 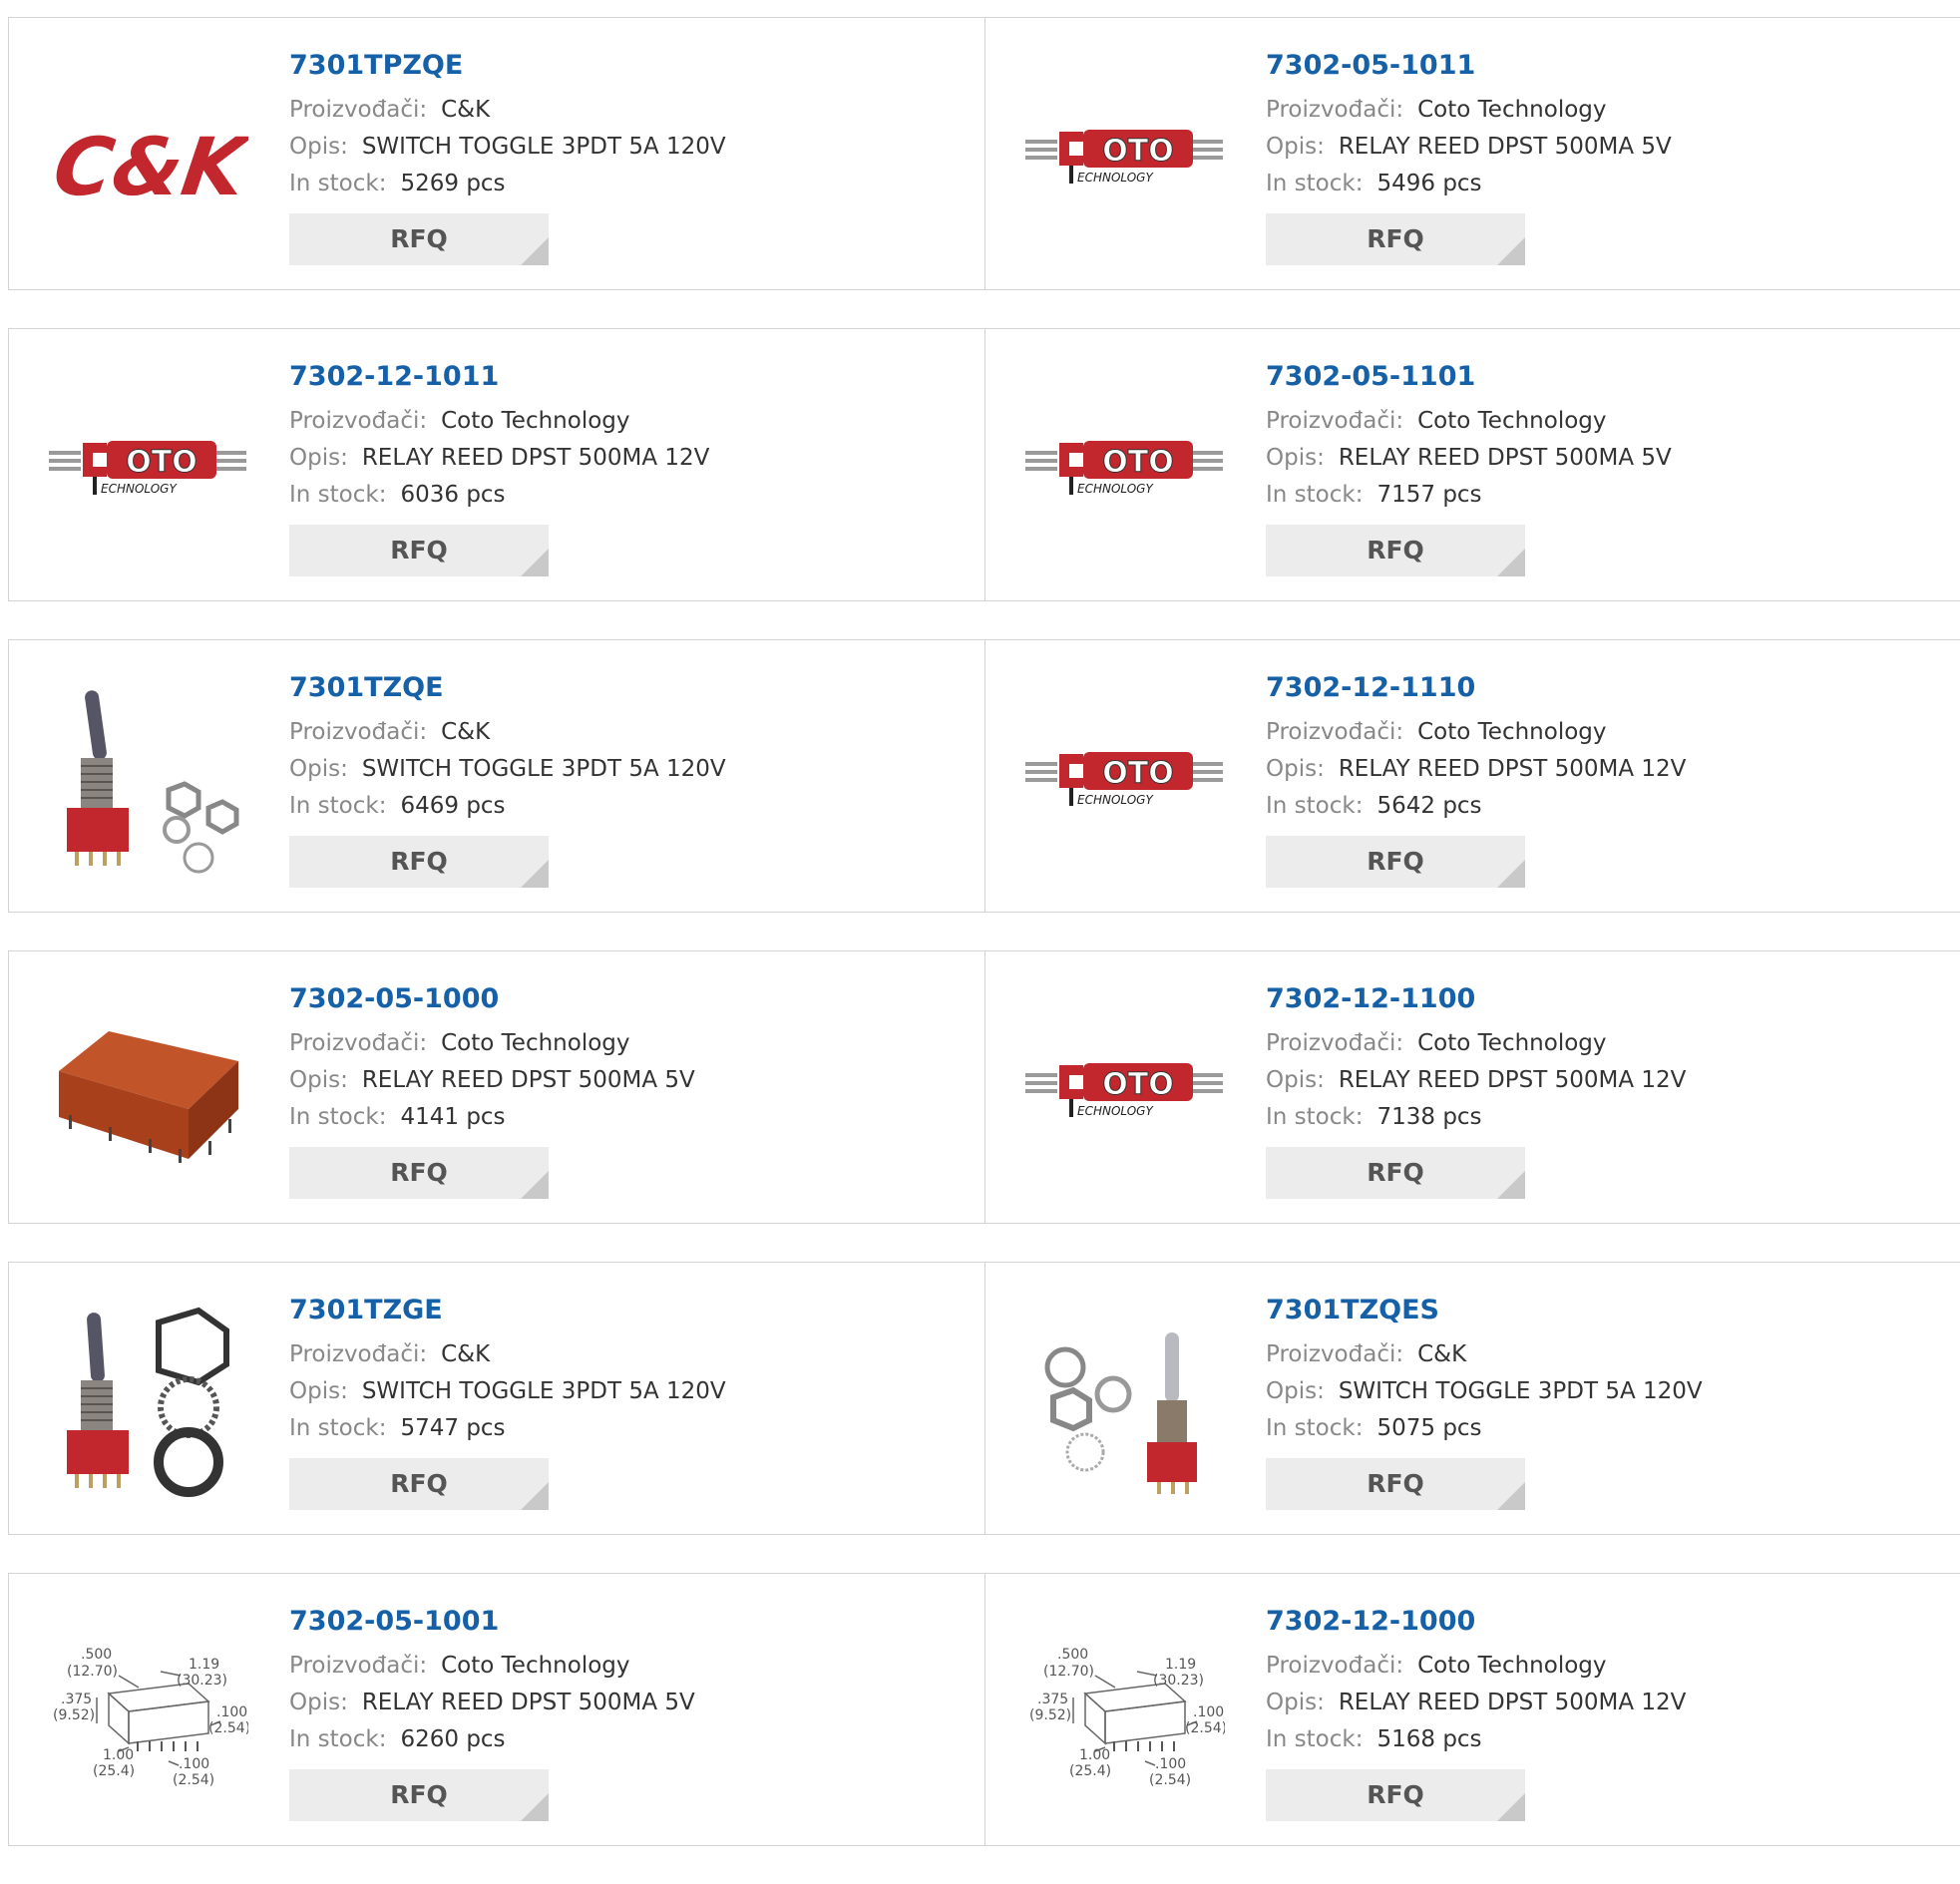 What do you see at coordinates (1595, 380) in the screenshot?
I see `part-number-link: 7302-05-1101` at bounding box center [1595, 380].